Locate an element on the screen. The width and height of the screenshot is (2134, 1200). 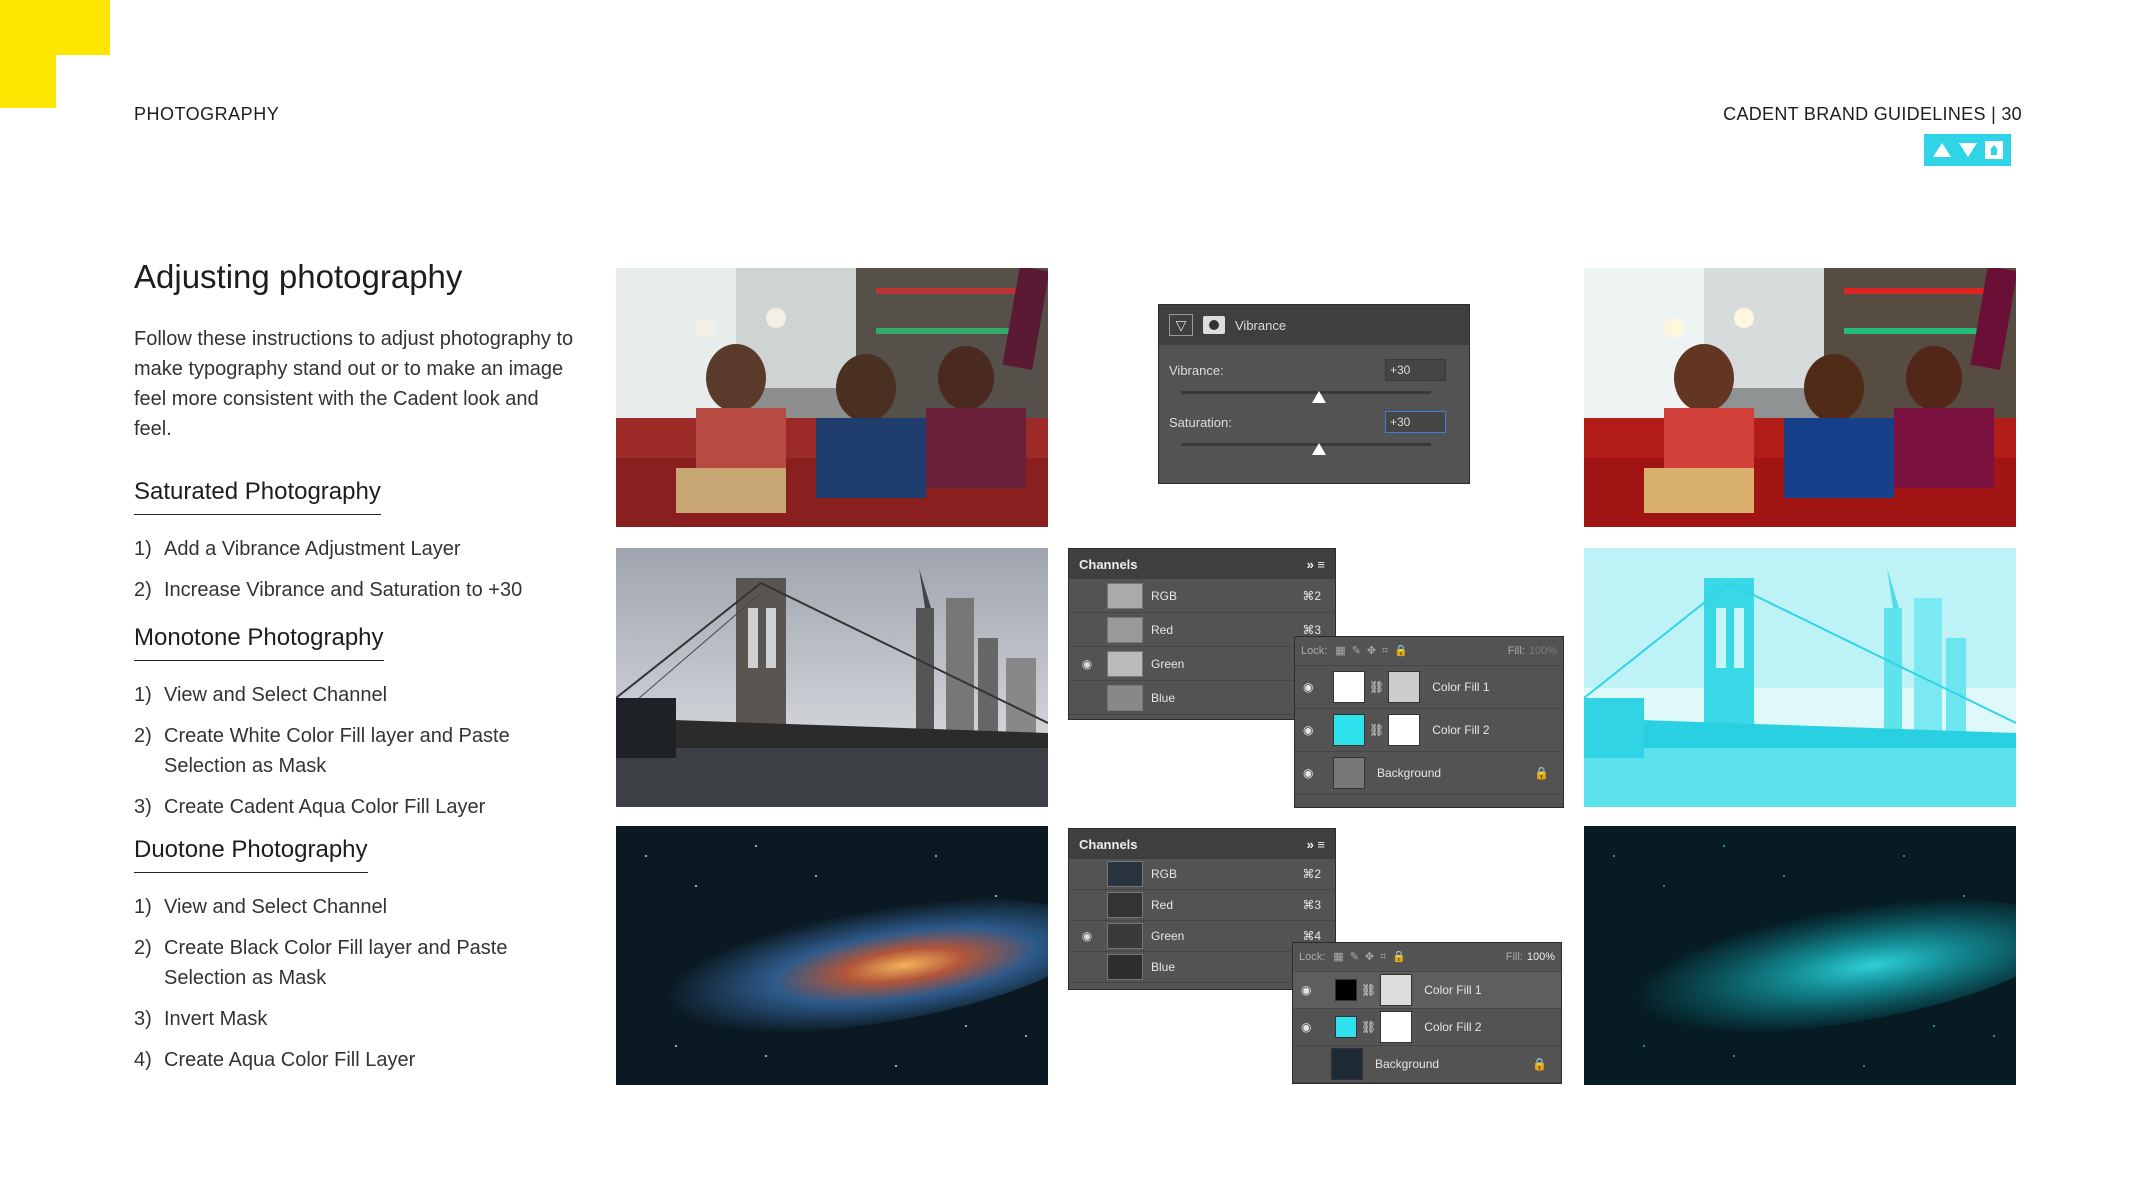
triangle-down-icon is located at coordinates (1967, 150).